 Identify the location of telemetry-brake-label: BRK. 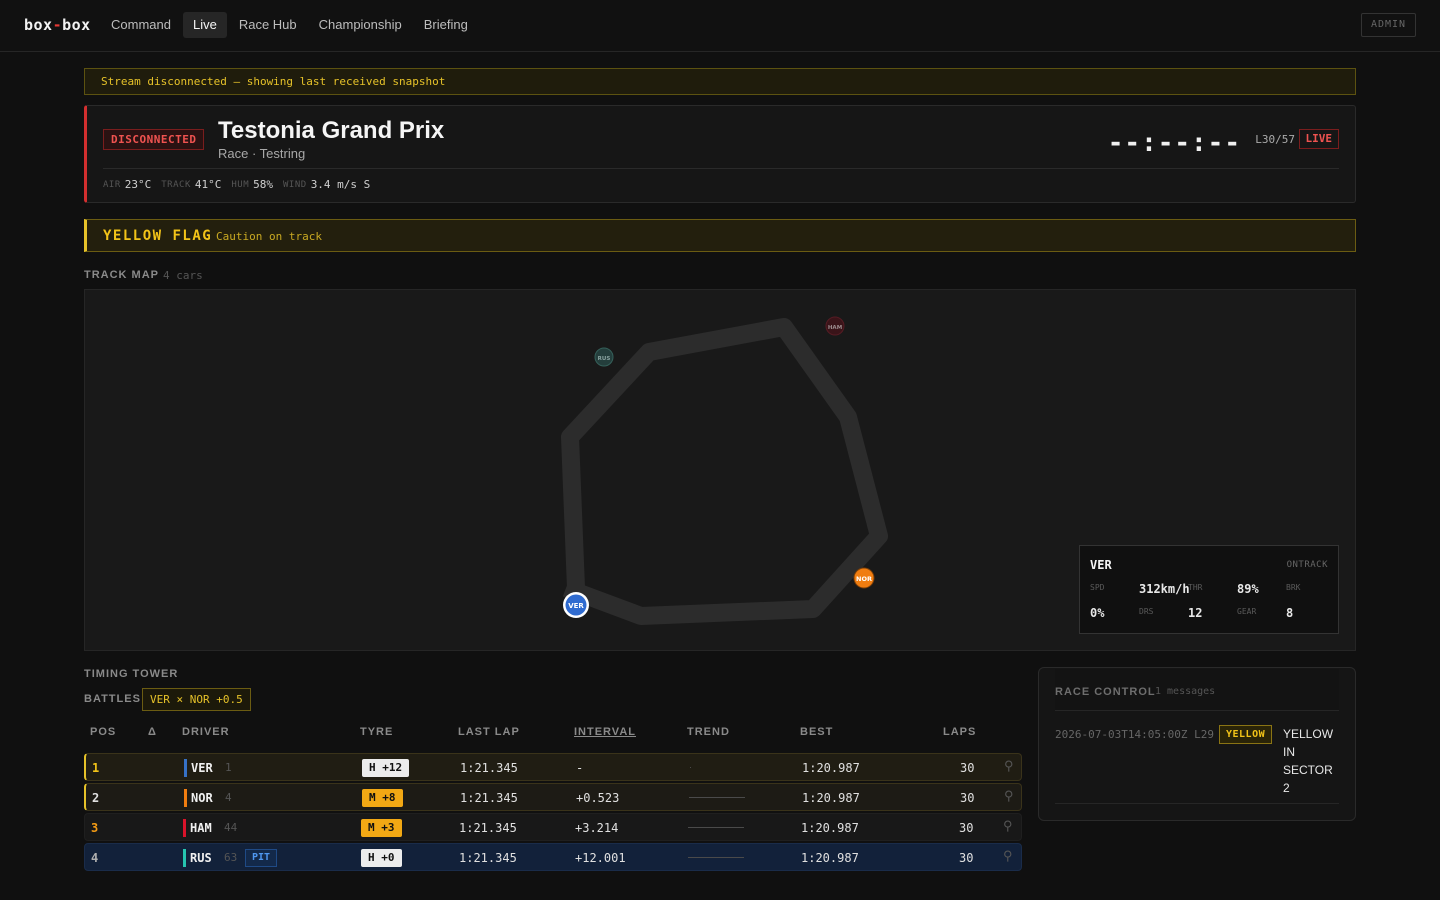
(1293, 587).